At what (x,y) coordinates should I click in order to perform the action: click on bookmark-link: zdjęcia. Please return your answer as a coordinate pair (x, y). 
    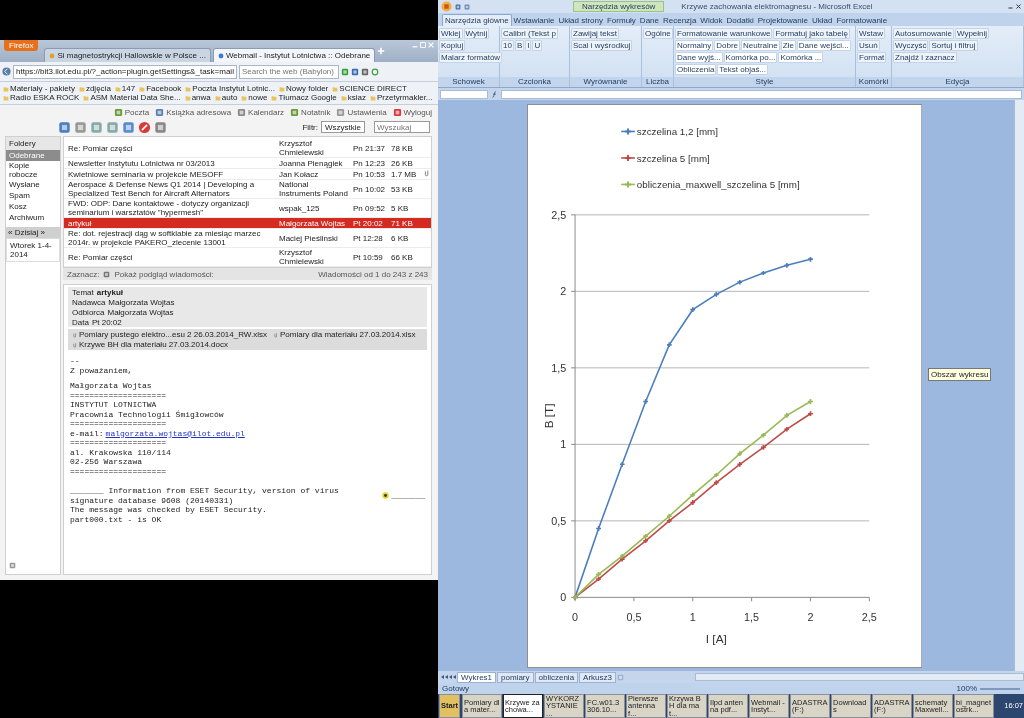
    Looking at the image, I should click on (98, 88).